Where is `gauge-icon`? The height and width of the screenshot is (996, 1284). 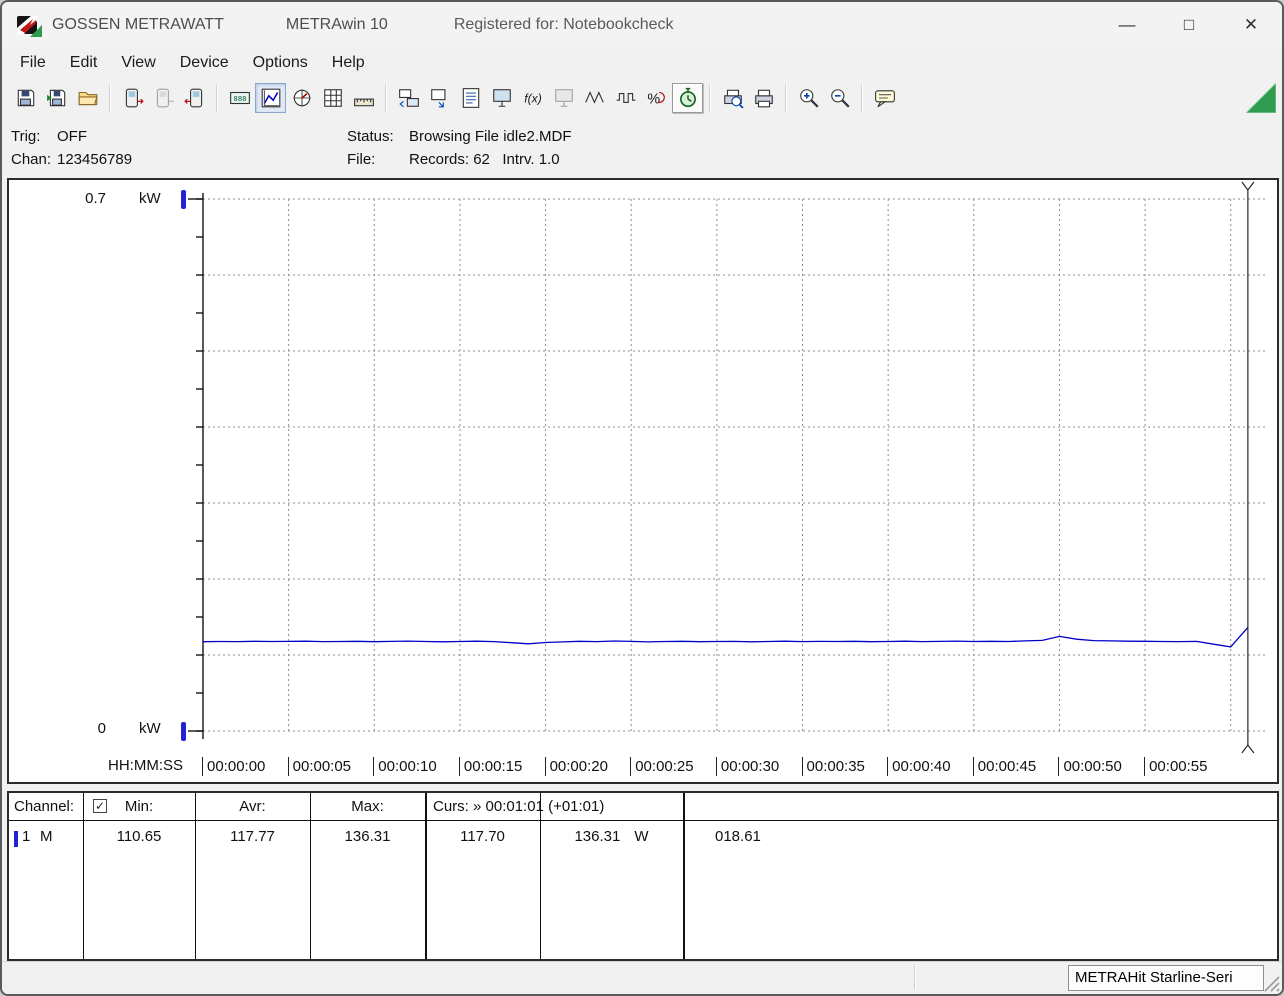 gauge-icon is located at coordinates (302, 98).